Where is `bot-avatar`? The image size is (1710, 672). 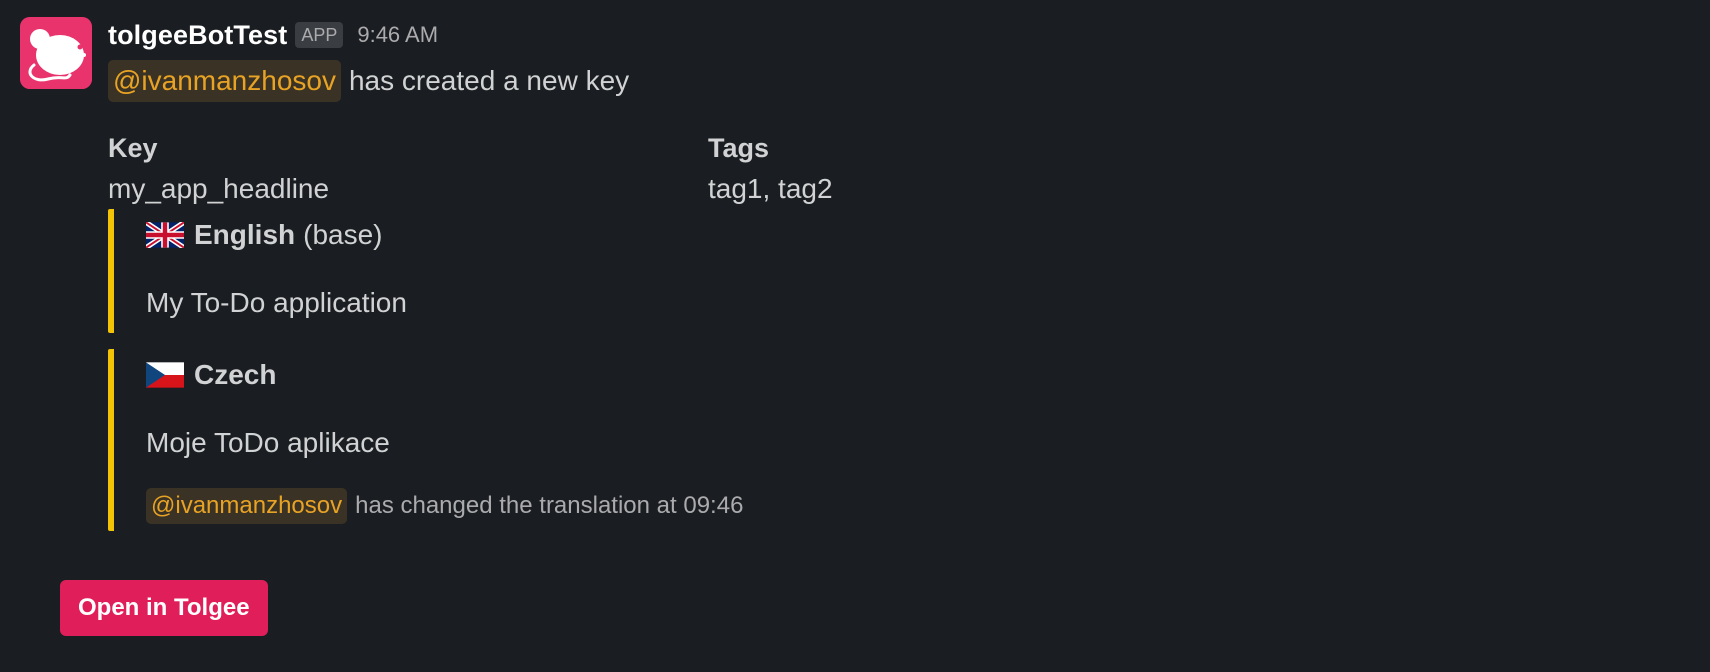 bot-avatar is located at coordinates (56, 53).